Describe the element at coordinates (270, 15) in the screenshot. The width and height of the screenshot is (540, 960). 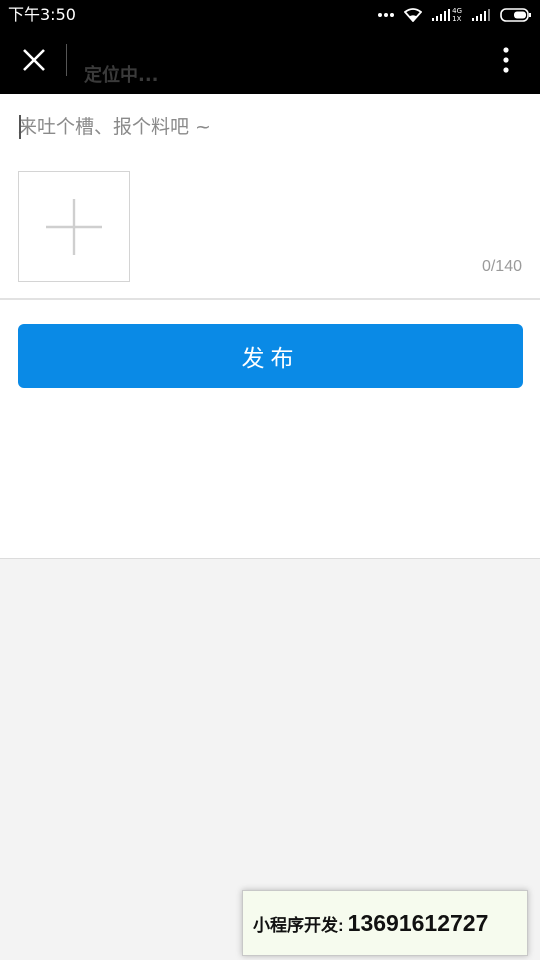
I see `status-bar: 下午3:50 4G 1X` at that location.